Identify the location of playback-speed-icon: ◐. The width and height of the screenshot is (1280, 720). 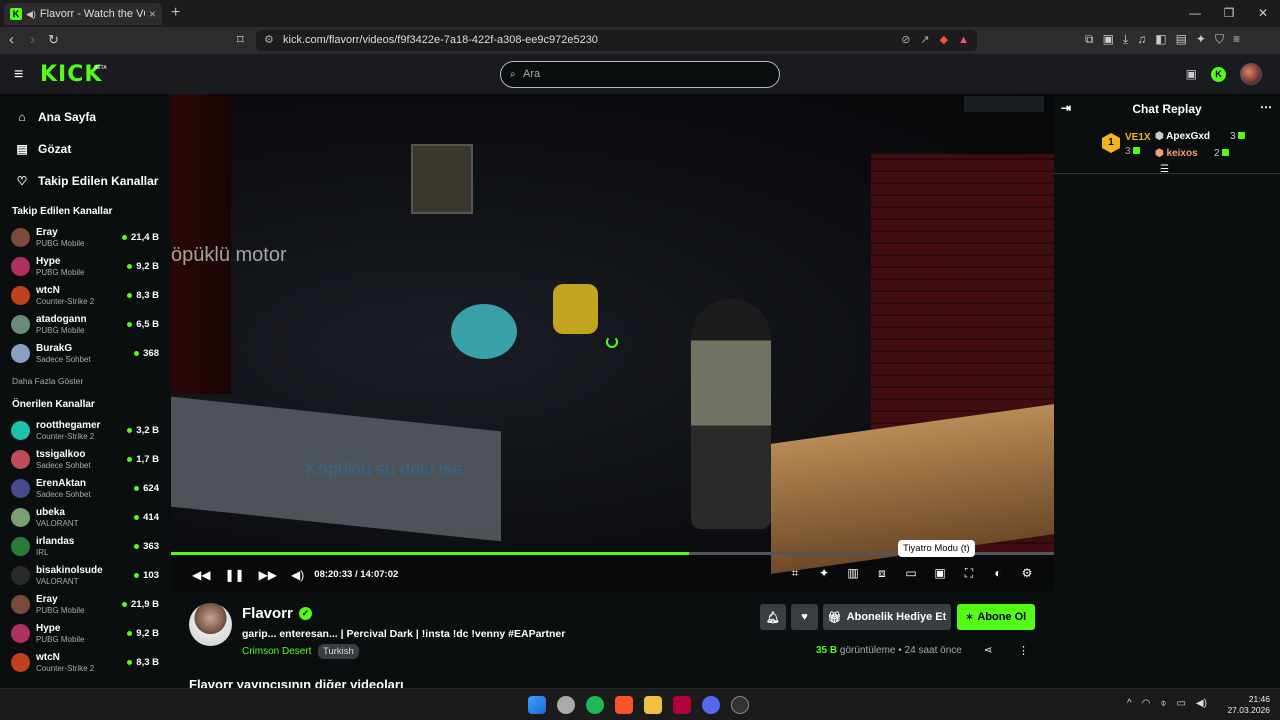
(998, 573).